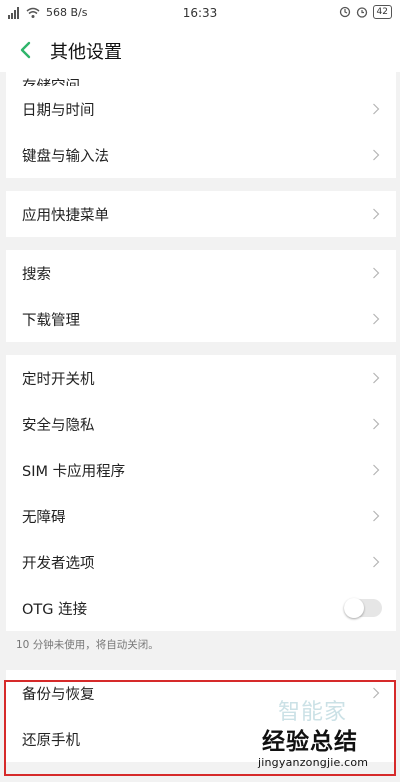 The height and width of the screenshot is (782, 400). I want to click on settings-item-keyboard: 键盘与输入法, so click(201, 155).